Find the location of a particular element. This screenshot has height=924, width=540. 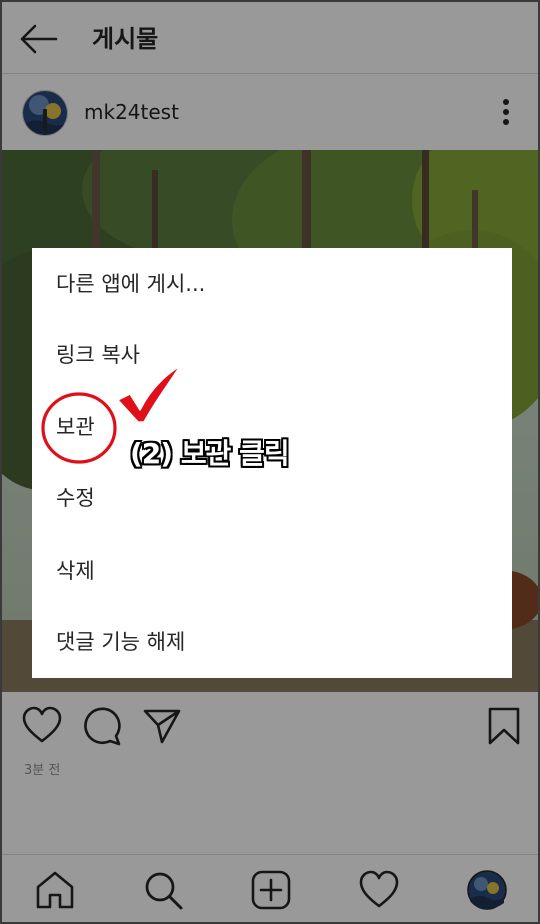

menu-item-turn-off-comments: 댓글 기능 해제 is located at coordinates (266, 642).